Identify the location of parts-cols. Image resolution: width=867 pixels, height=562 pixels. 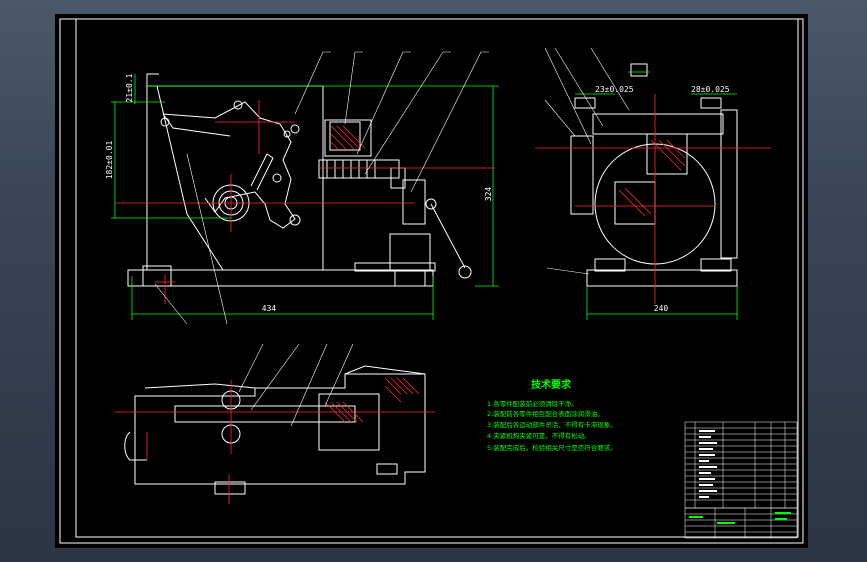
(740, 465).